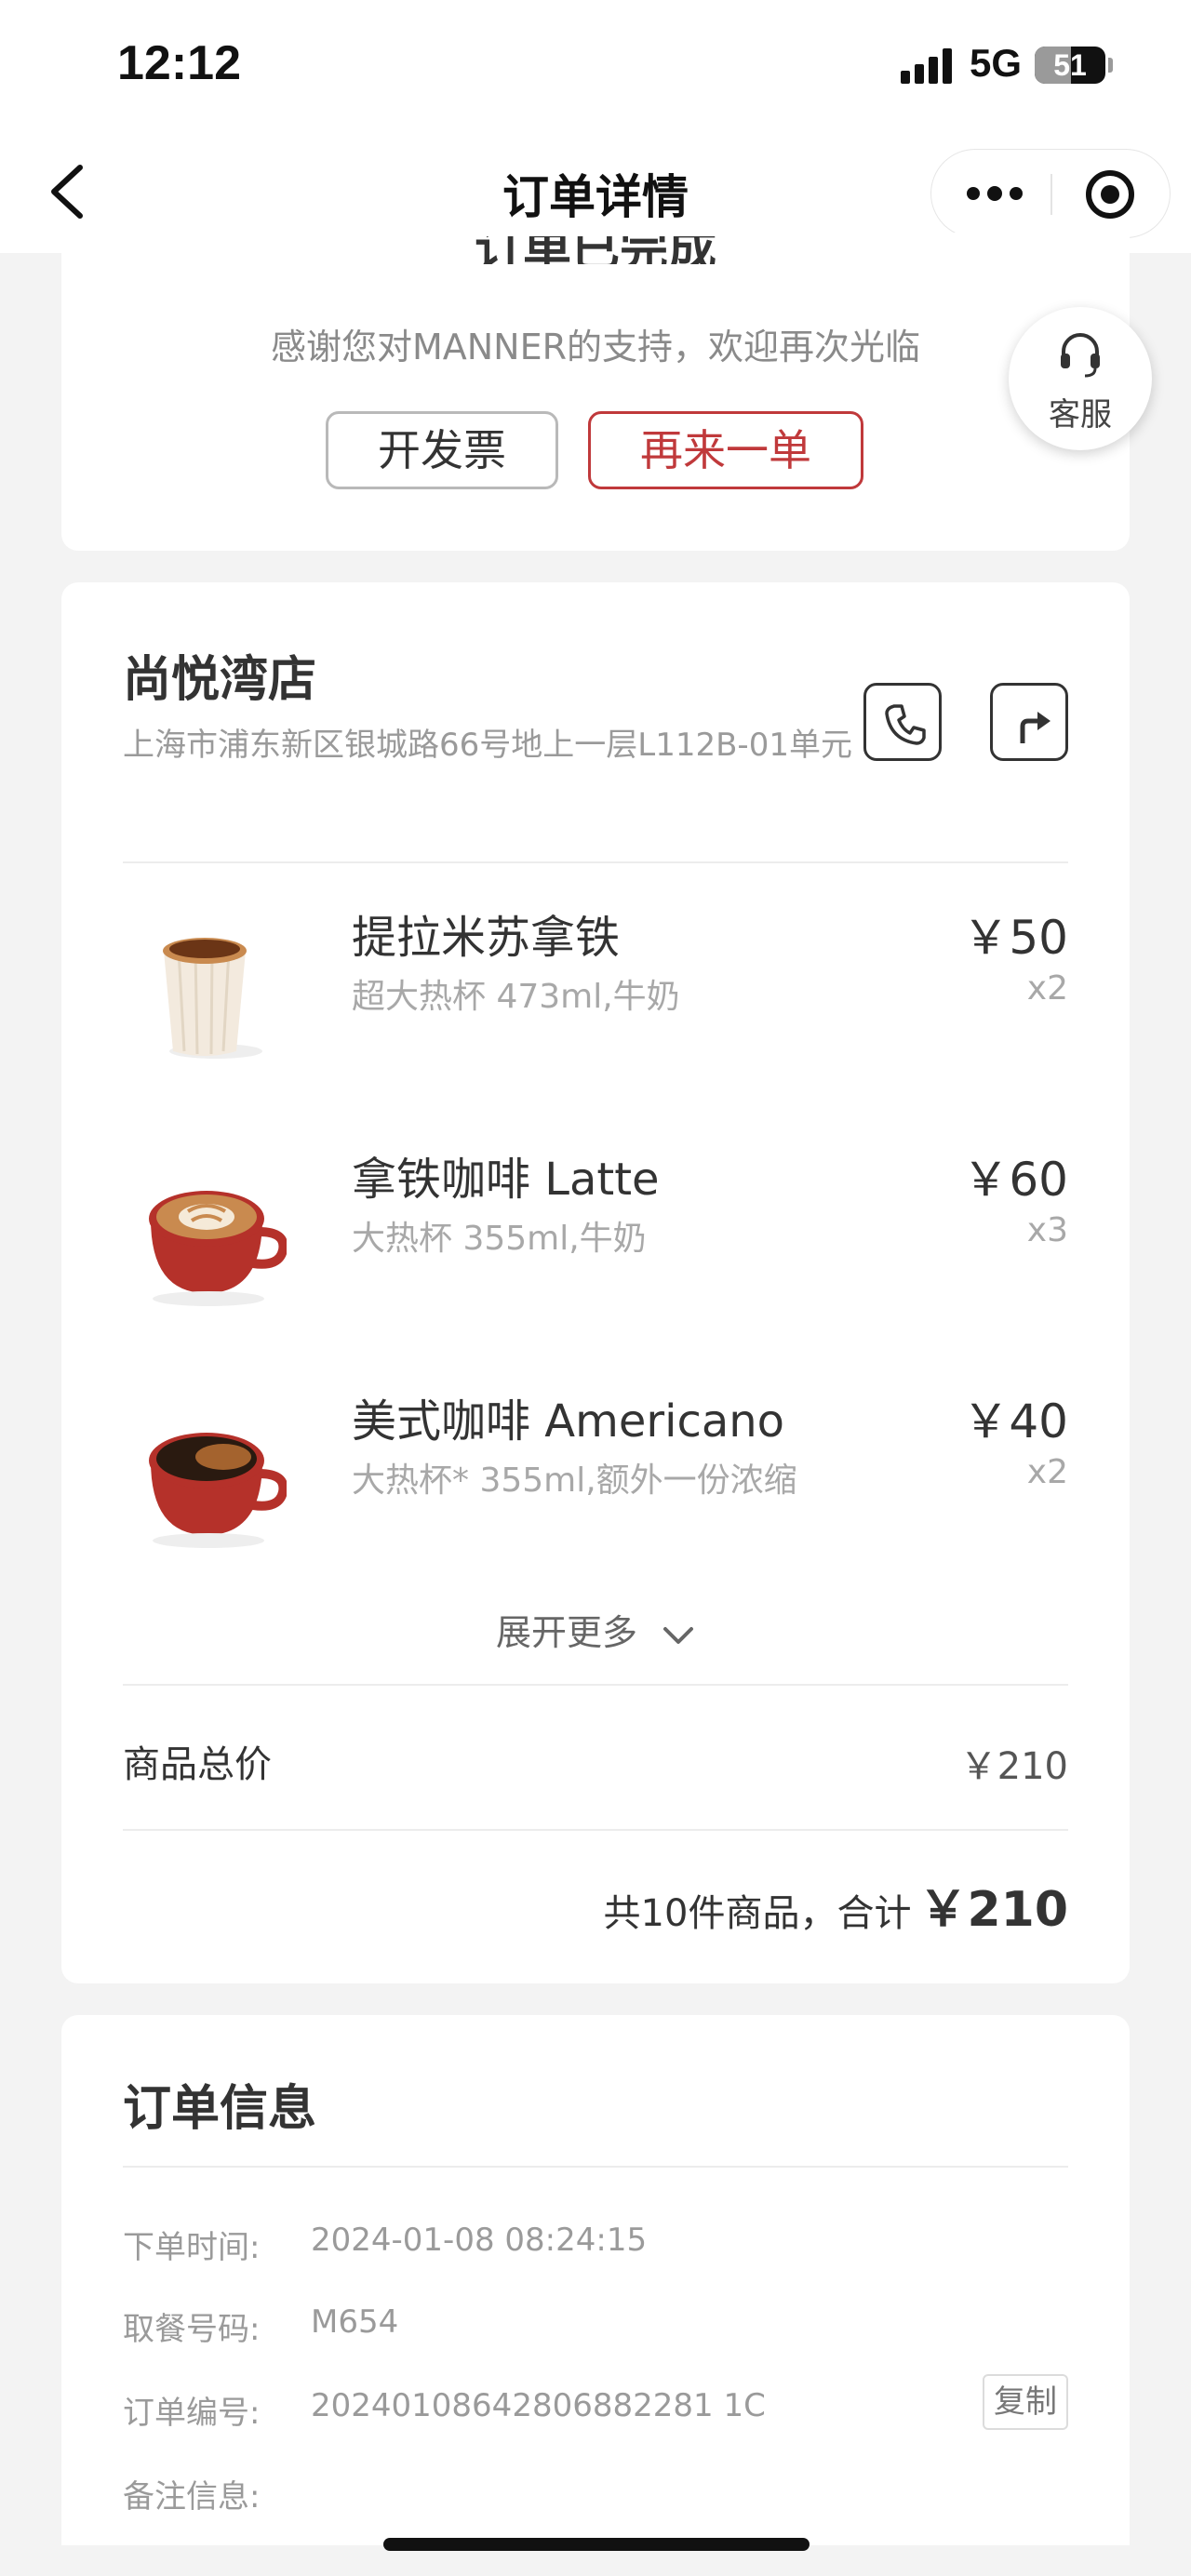 Image resolution: width=1191 pixels, height=2576 pixels. I want to click on order-number-row: 订单编号: 20240108642806882281 1C 复制, so click(595, 2408).